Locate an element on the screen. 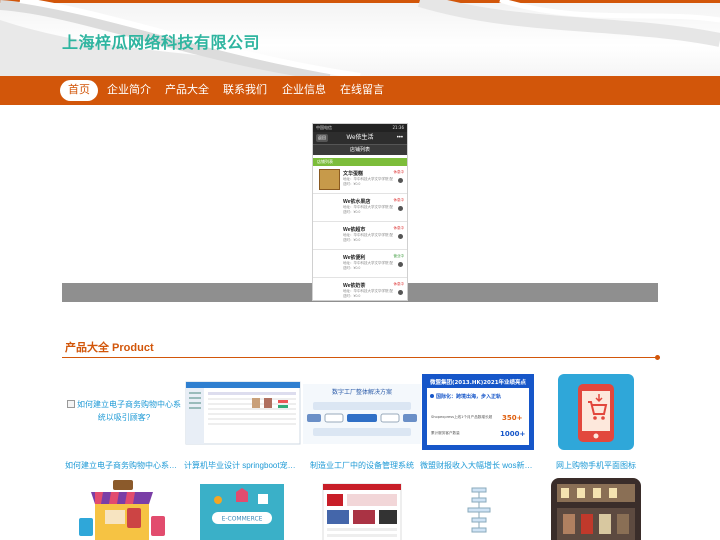  svg-text: 国际化：跨境出海，步入正轨 is located at coordinates (468, 396).